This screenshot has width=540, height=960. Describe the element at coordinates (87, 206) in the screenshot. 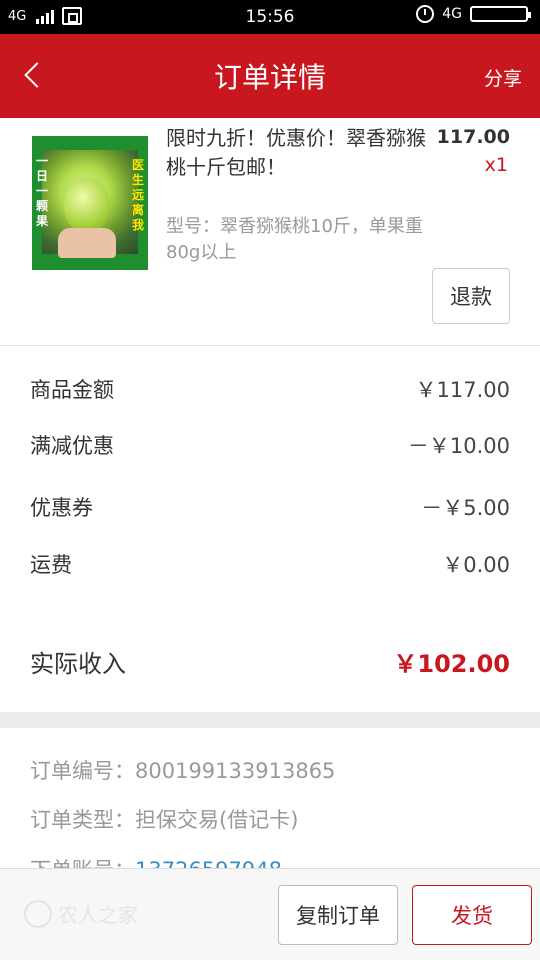

I see `kiwi-fruit-graphic` at that location.